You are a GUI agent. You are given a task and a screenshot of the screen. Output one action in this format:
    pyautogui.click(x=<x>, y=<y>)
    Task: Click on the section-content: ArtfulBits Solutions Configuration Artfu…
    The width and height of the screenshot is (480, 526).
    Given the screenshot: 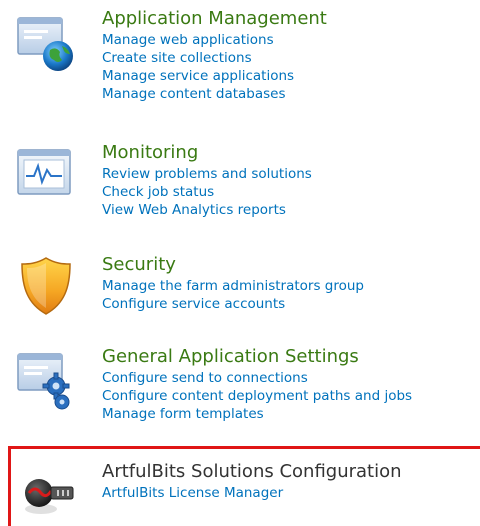 What is the action you would take?
    pyautogui.click(x=291, y=481)
    